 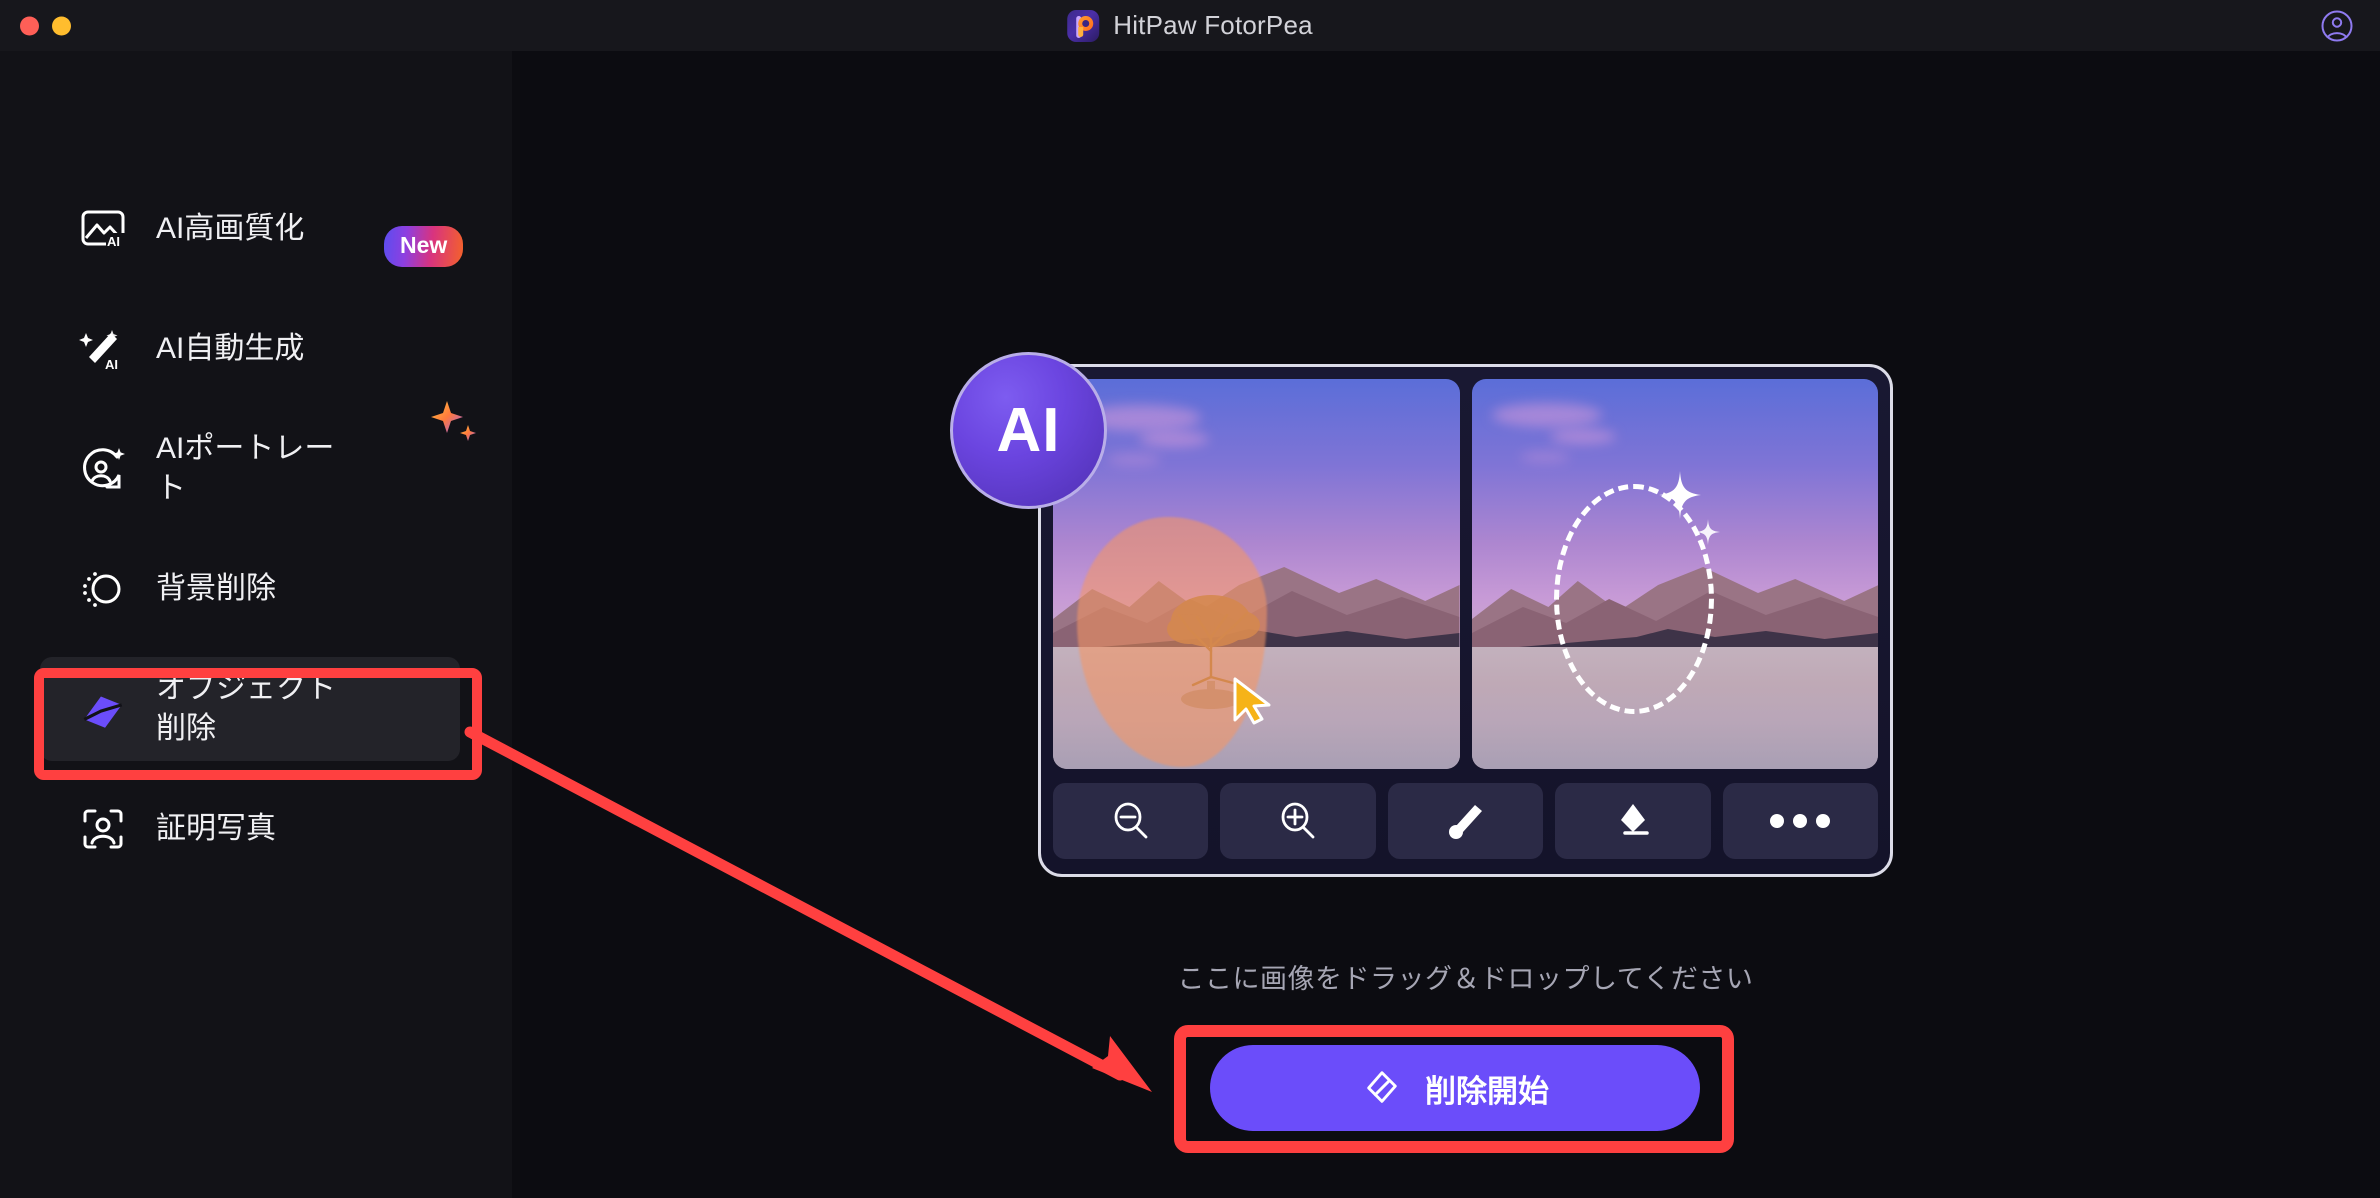 What do you see at coordinates (103, 589) in the screenshot?
I see `background-remove-icon` at bounding box center [103, 589].